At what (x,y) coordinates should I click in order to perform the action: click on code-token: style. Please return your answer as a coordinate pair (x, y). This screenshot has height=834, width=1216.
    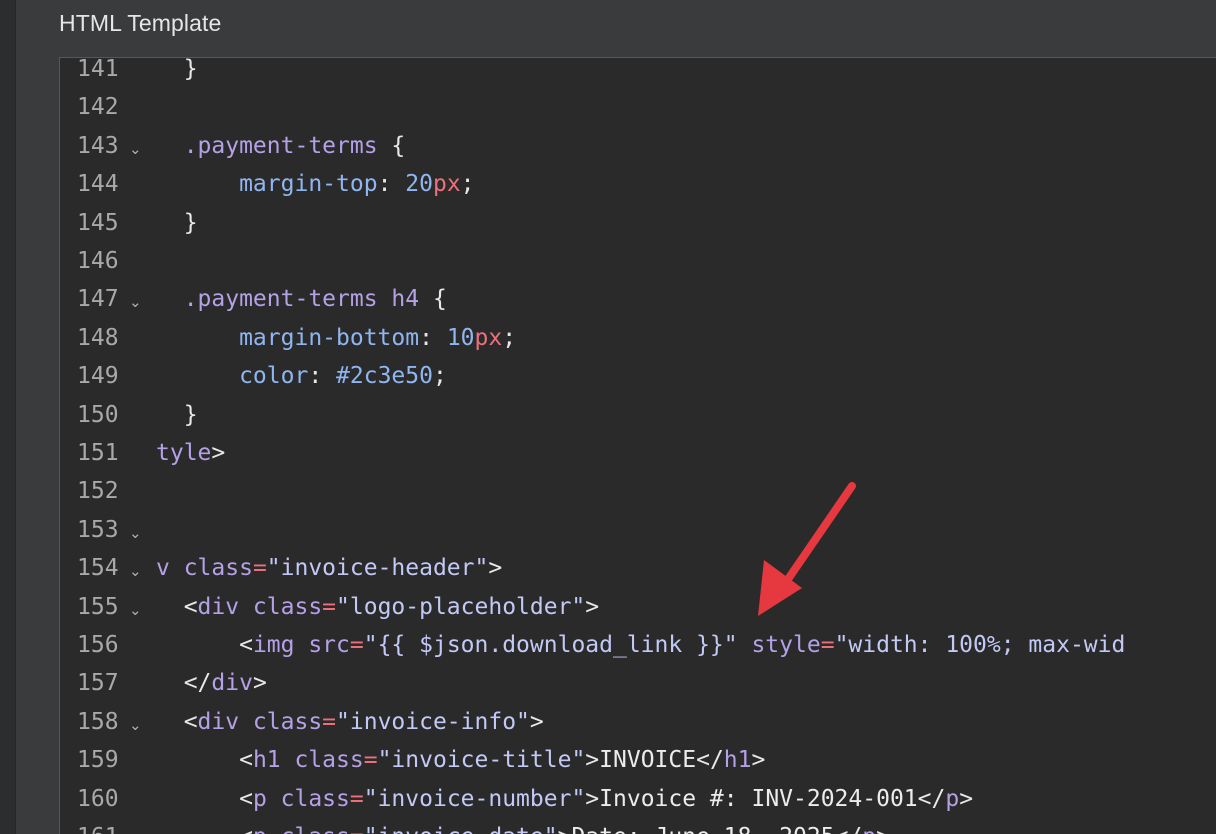
    Looking at the image, I should click on (779, 645).